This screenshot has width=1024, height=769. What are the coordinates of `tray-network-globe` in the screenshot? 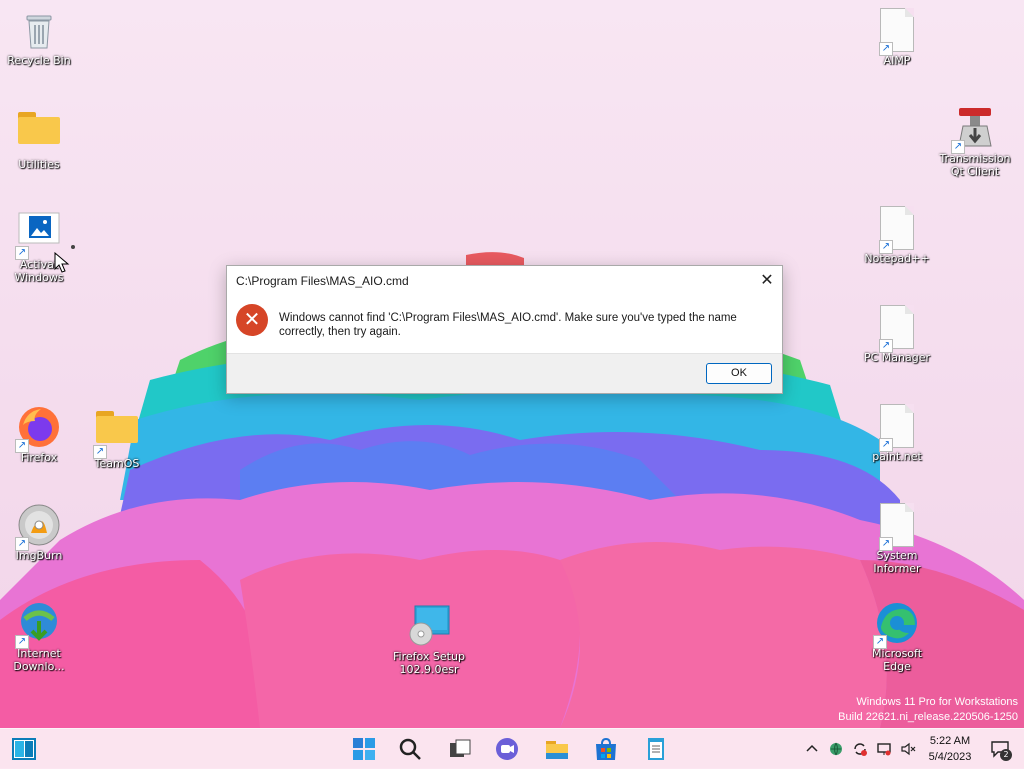 It's located at (836, 749).